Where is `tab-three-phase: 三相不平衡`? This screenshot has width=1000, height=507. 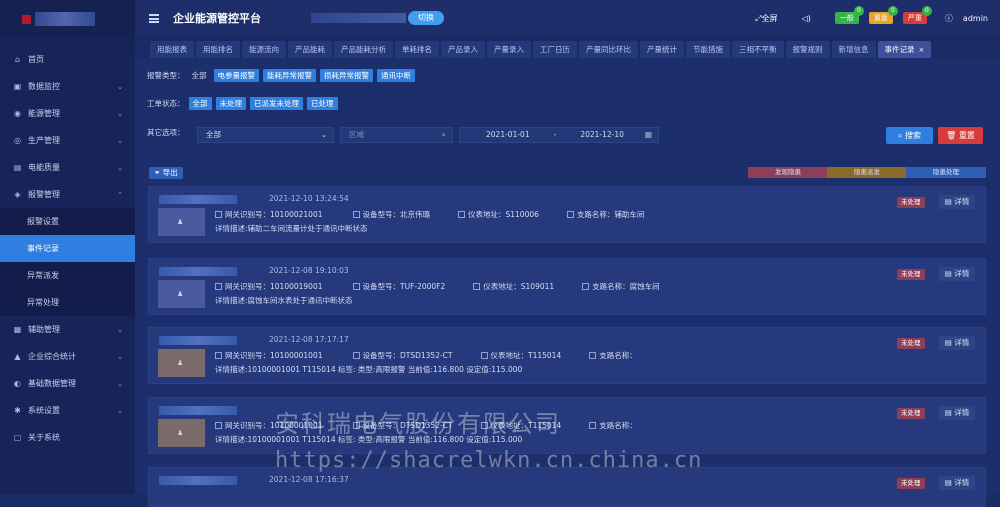
tab-three-phase: 三相不平衡 is located at coordinates (758, 49).